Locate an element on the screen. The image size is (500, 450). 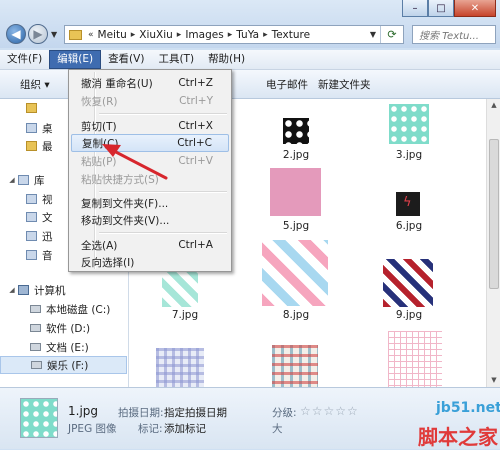
file-name: 6.jpg is located at coordinates (409, 226).